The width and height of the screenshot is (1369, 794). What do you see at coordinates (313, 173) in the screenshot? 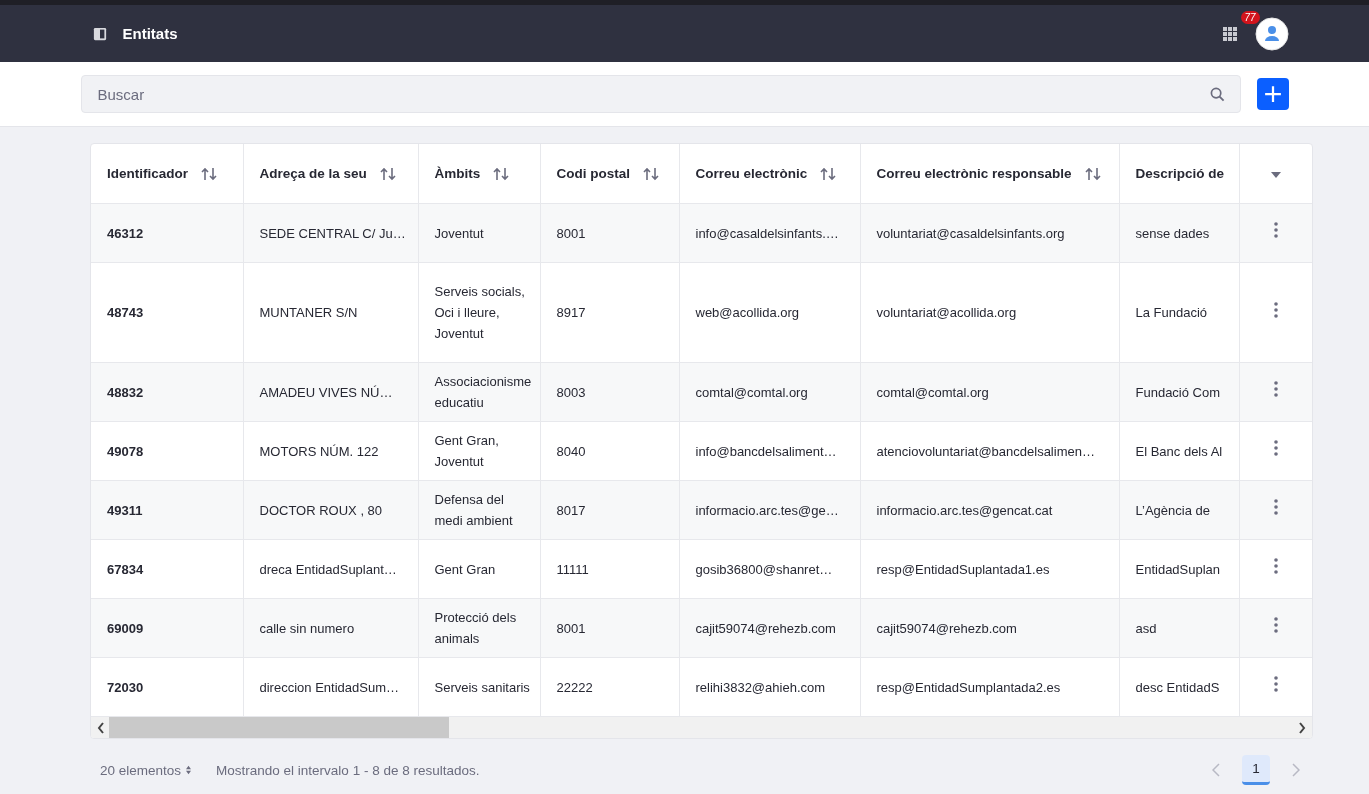
I see `column-header: Adreça de la seu` at bounding box center [313, 173].